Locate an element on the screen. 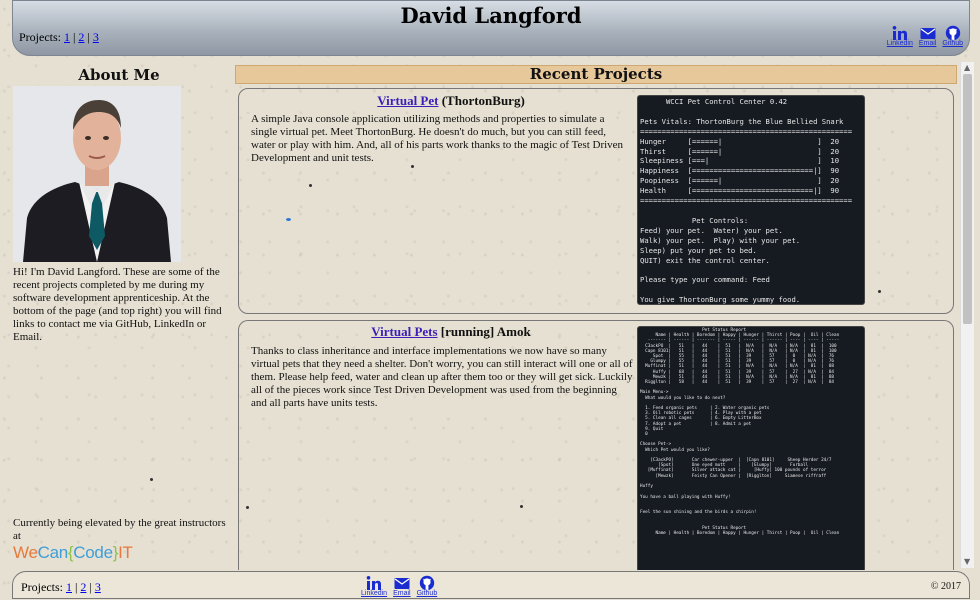 The width and height of the screenshot is (980, 600). project-link: Virtual Pets is located at coordinates (404, 331).